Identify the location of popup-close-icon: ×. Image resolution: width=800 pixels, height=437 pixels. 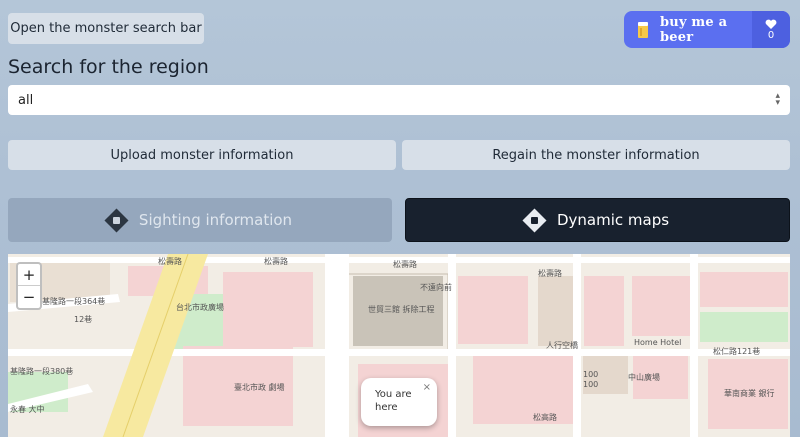
(427, 387).